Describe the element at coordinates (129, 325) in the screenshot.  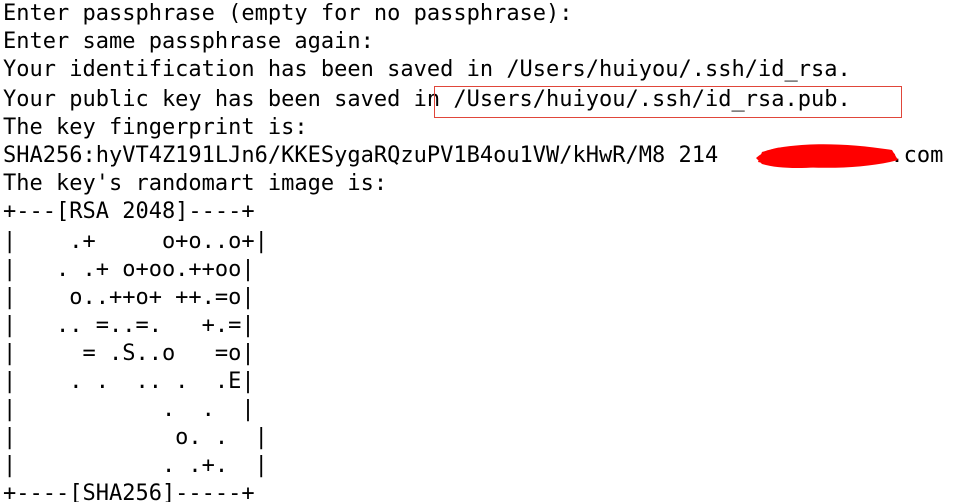
I see `randomart-line: | .. =..=. +.=|` at that location.